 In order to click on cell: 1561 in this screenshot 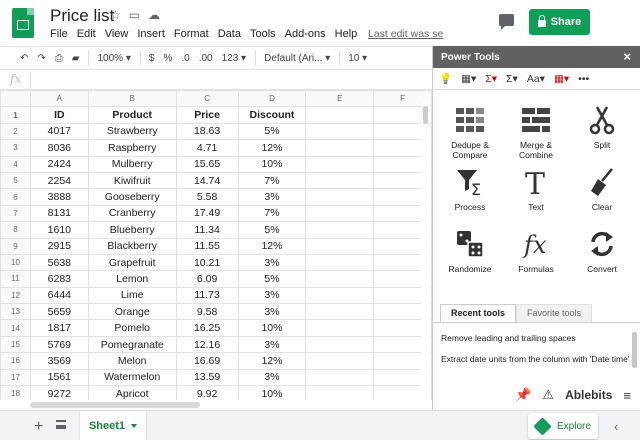, I will do `click(59, 377)`.